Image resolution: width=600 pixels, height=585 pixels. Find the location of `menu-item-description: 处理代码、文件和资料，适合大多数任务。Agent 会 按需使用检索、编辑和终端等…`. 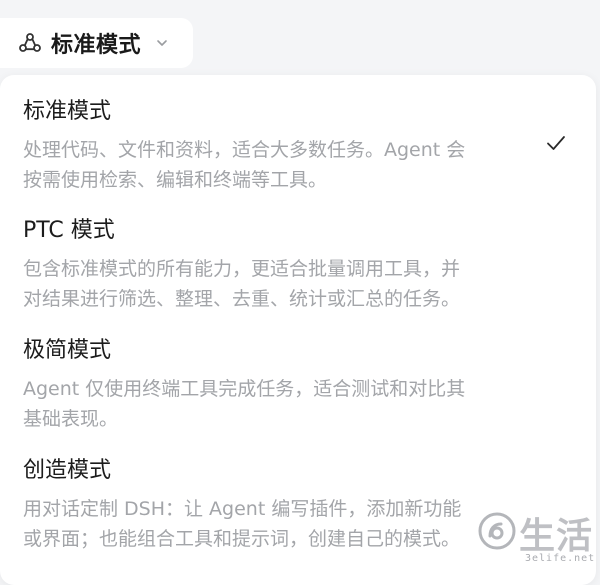

menu-item-description: 处理代码、文件和资料，适合大多数任务。Agent 会 按需使用检索、编辑和终端等… is located at coordinates (293, 165).